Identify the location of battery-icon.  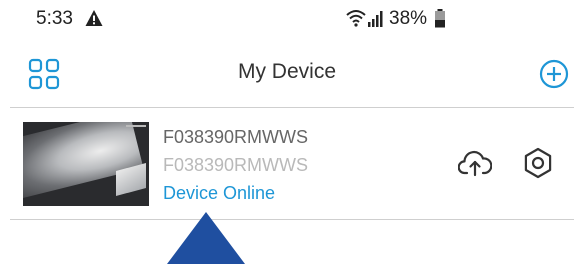
(440, 18).